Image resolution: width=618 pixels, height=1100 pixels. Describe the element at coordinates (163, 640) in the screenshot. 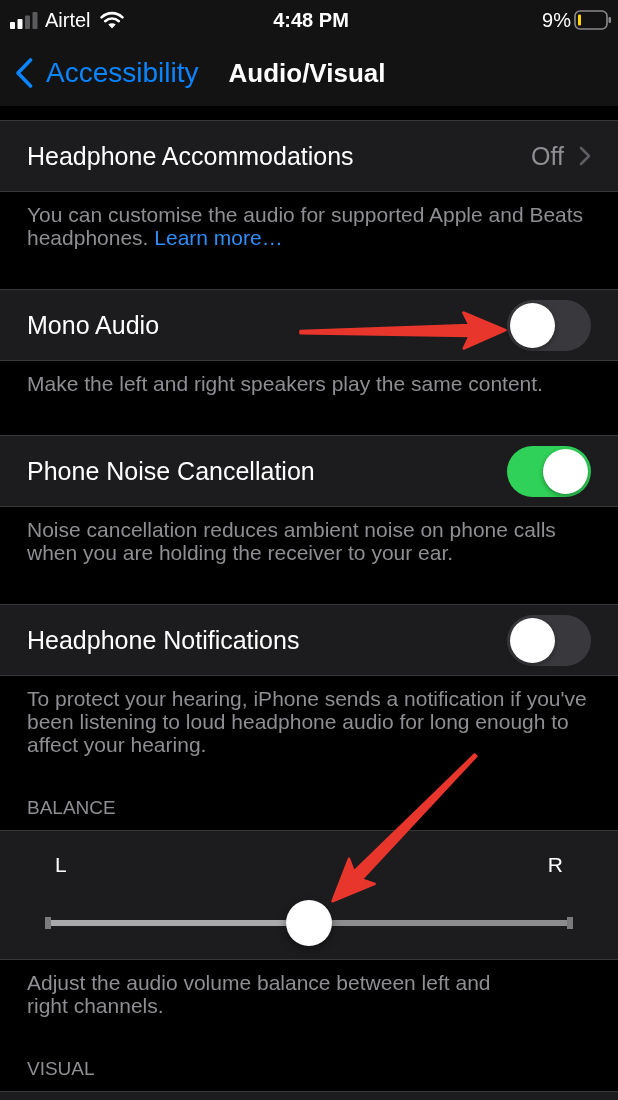

I see `row-label: Headphone Notifications` at that location.